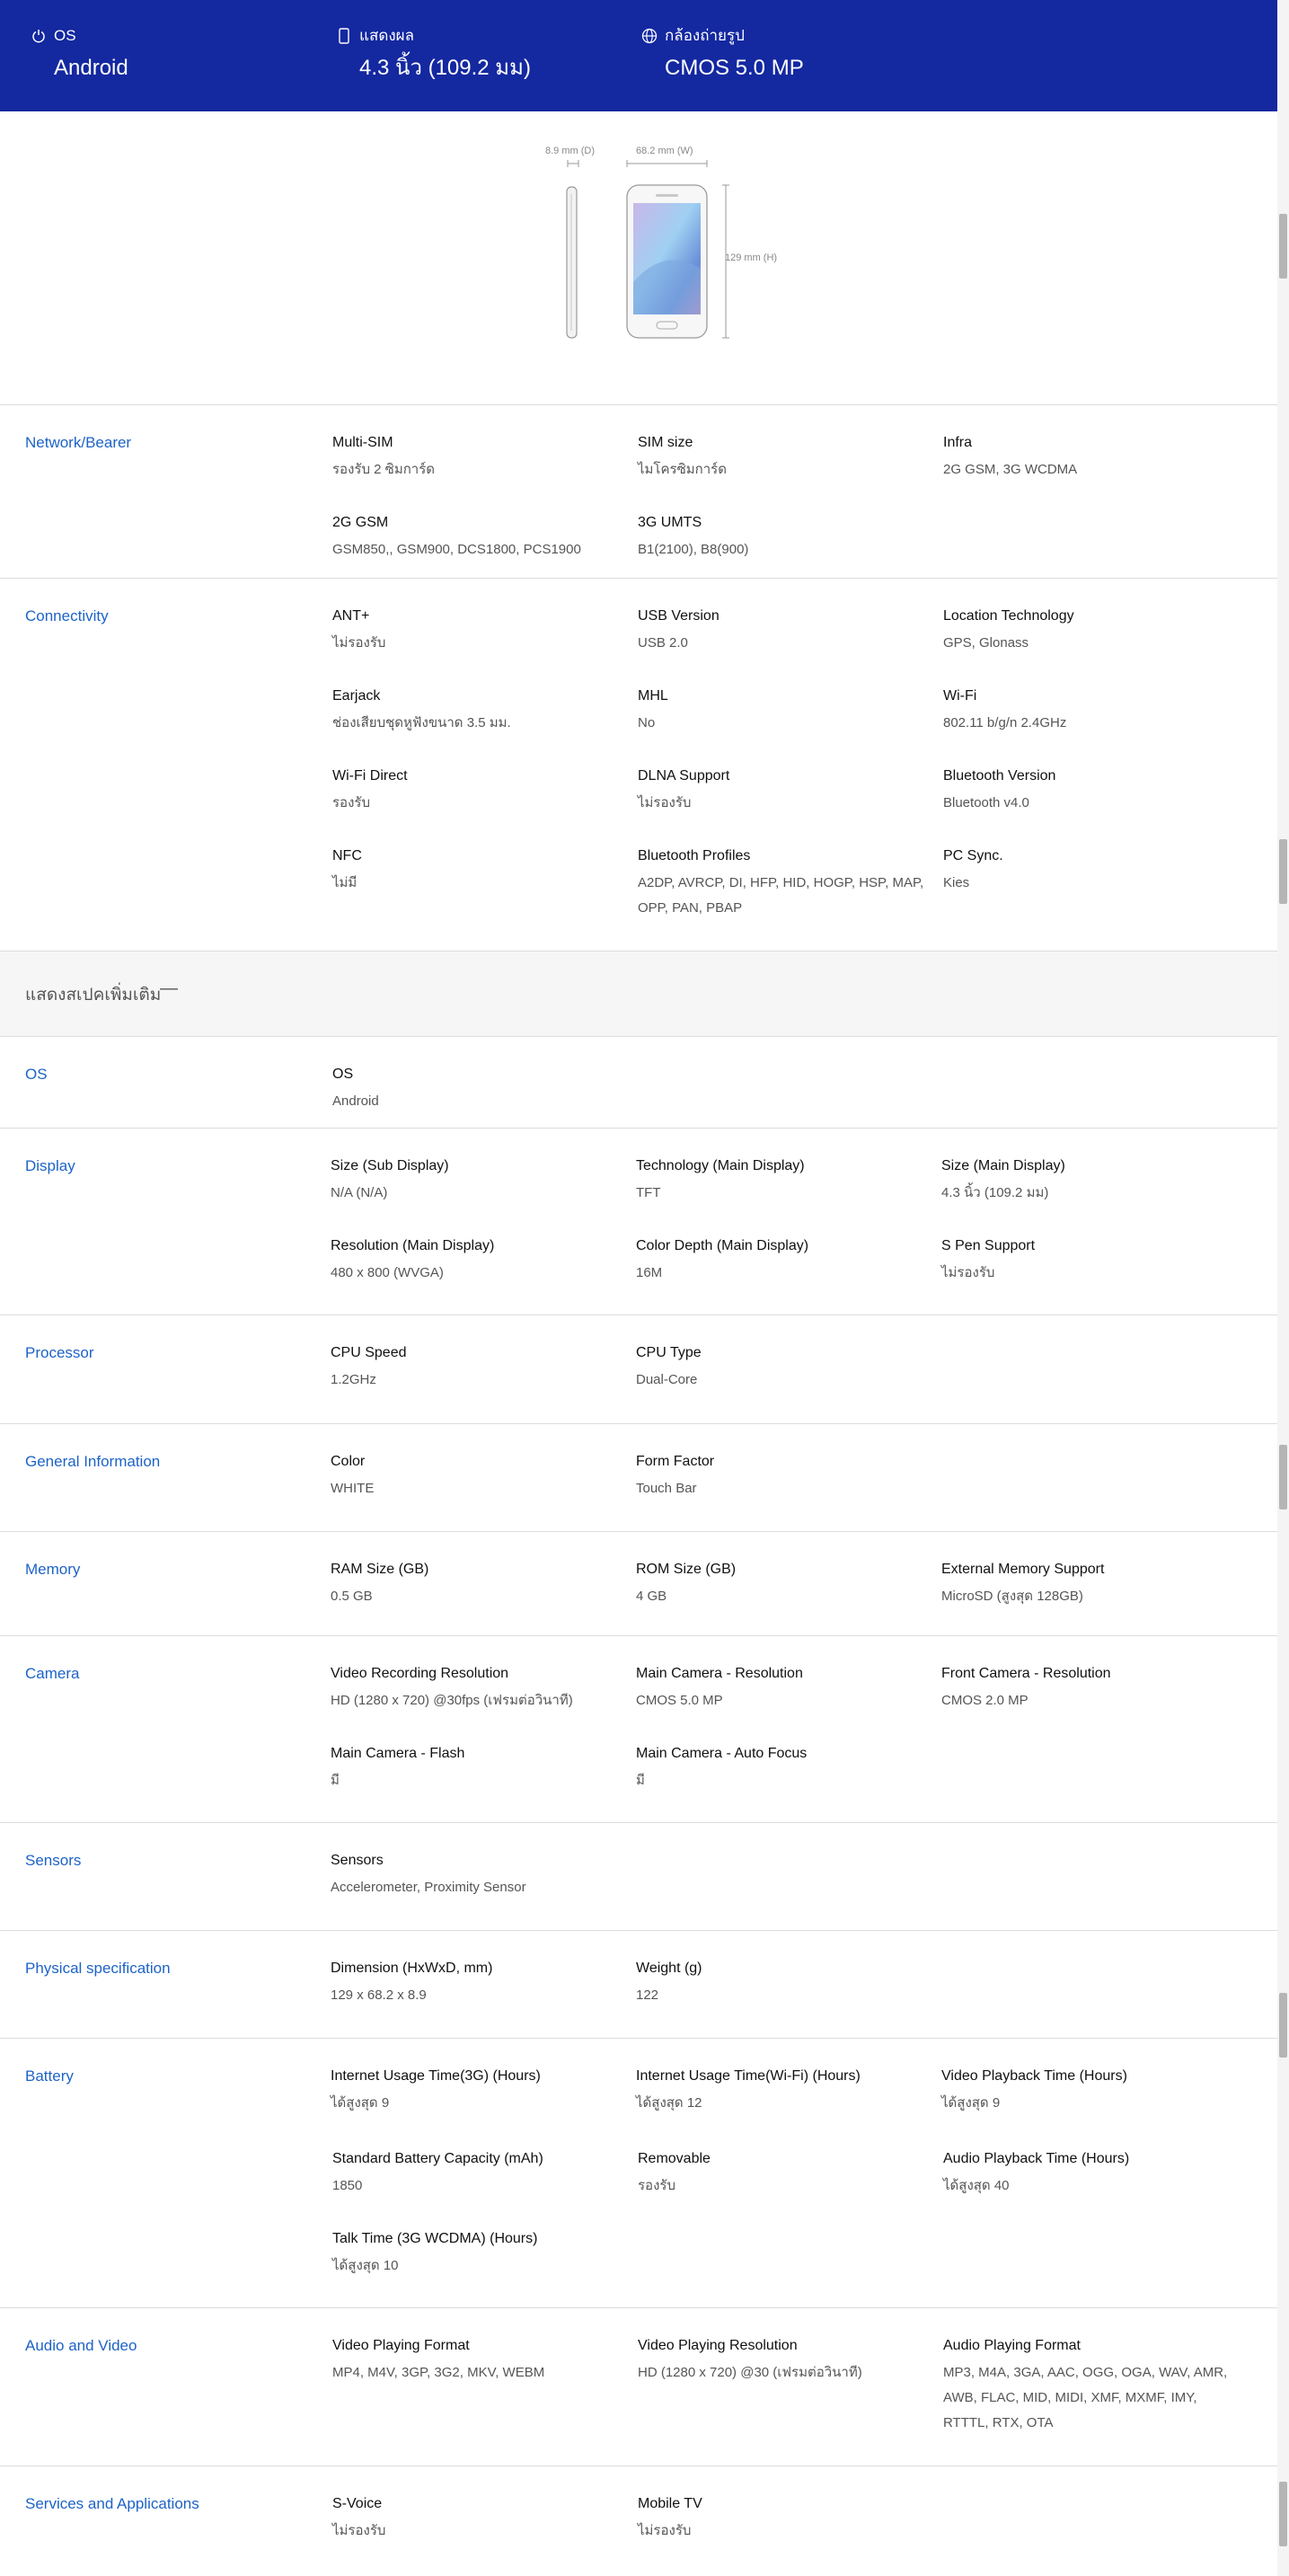 The height and width of the screenshot is (2576, 1289). Describe the element at coordinates (1087, 791) in the screenshot. I see `spec-item: Bluetooth Version Bluetooth v4.0` at that location.